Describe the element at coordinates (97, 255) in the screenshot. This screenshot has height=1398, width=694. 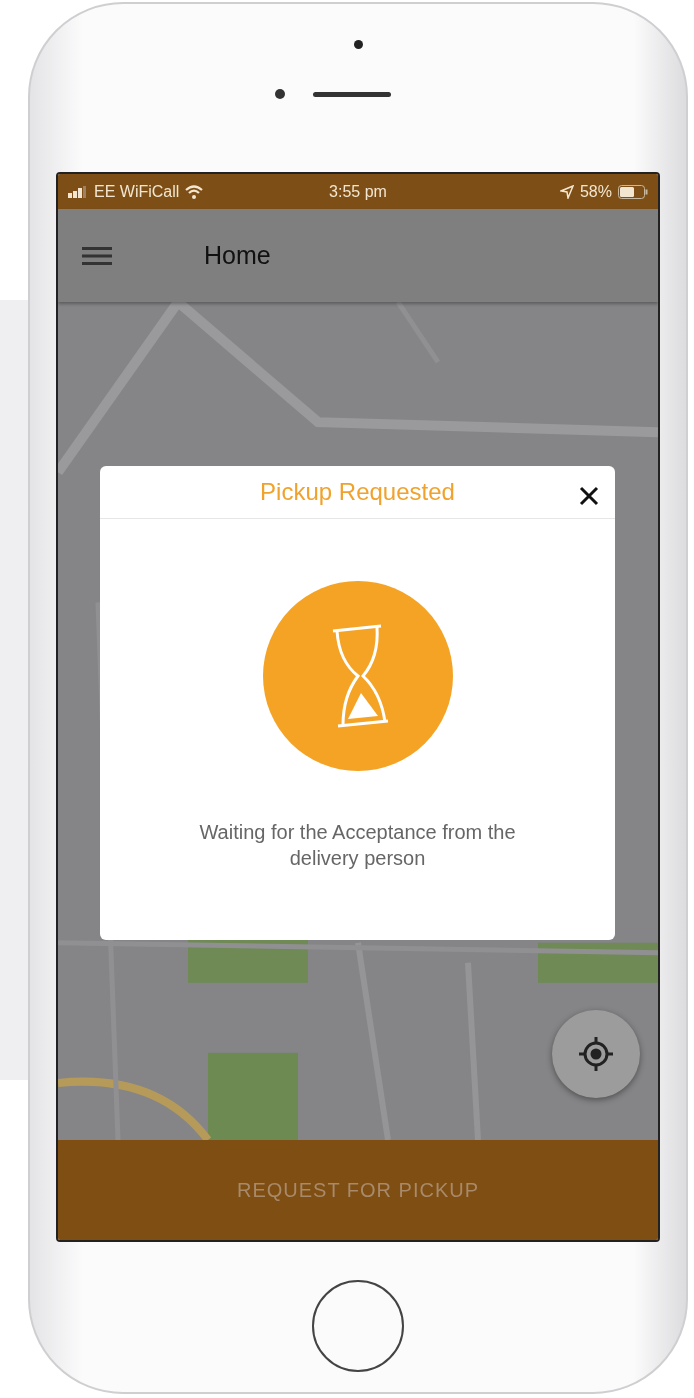
I see `menu-icon` at that location.